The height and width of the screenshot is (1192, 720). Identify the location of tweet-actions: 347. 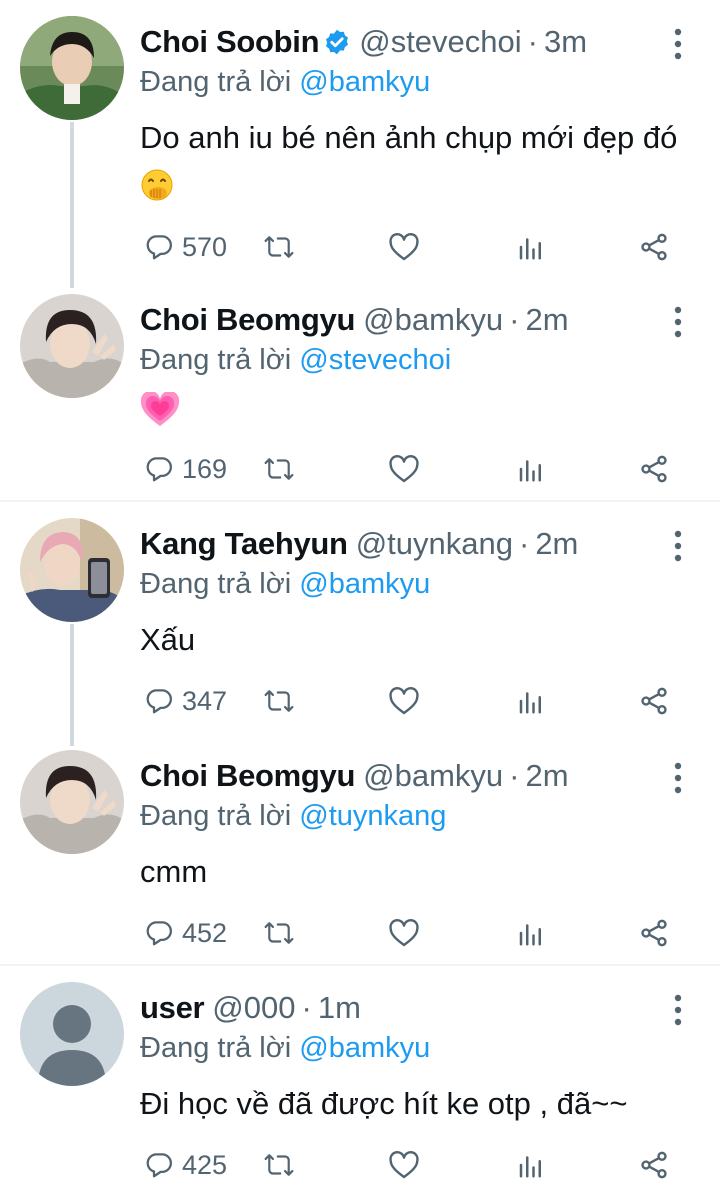
(420, 701).